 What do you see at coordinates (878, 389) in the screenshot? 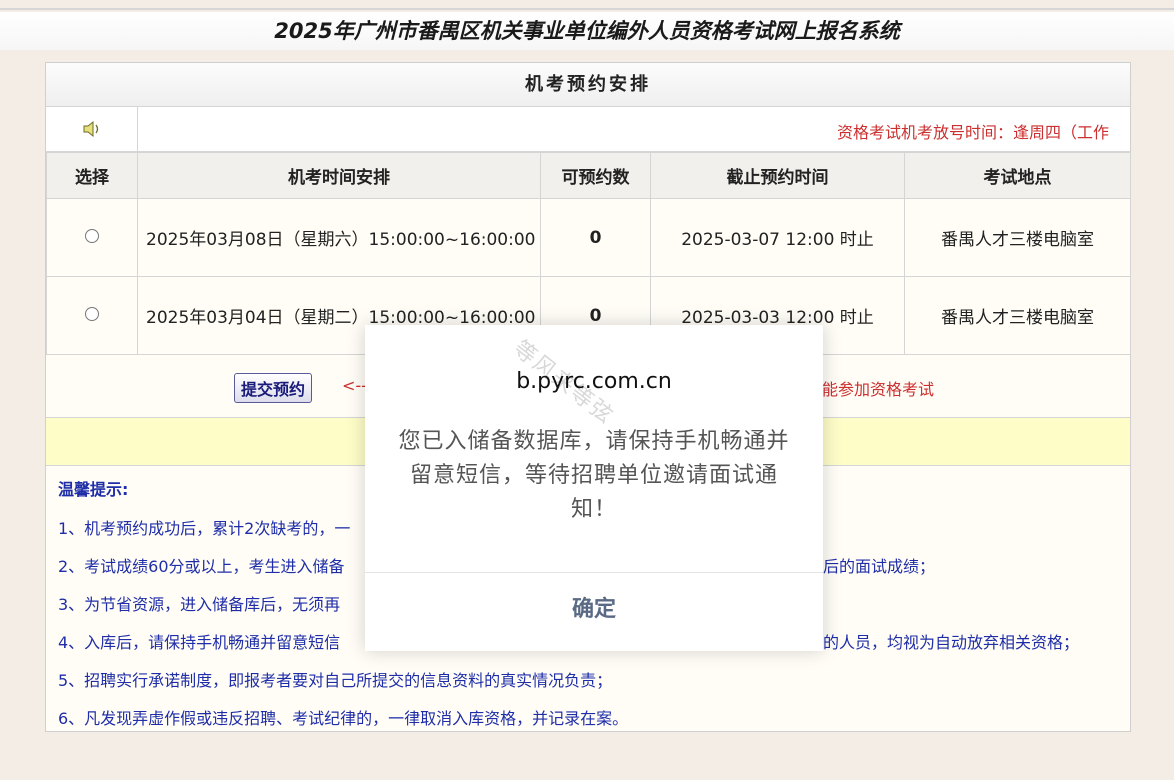
I see `warning-text: 能参加资格考试` at bounding box center [878, 389].